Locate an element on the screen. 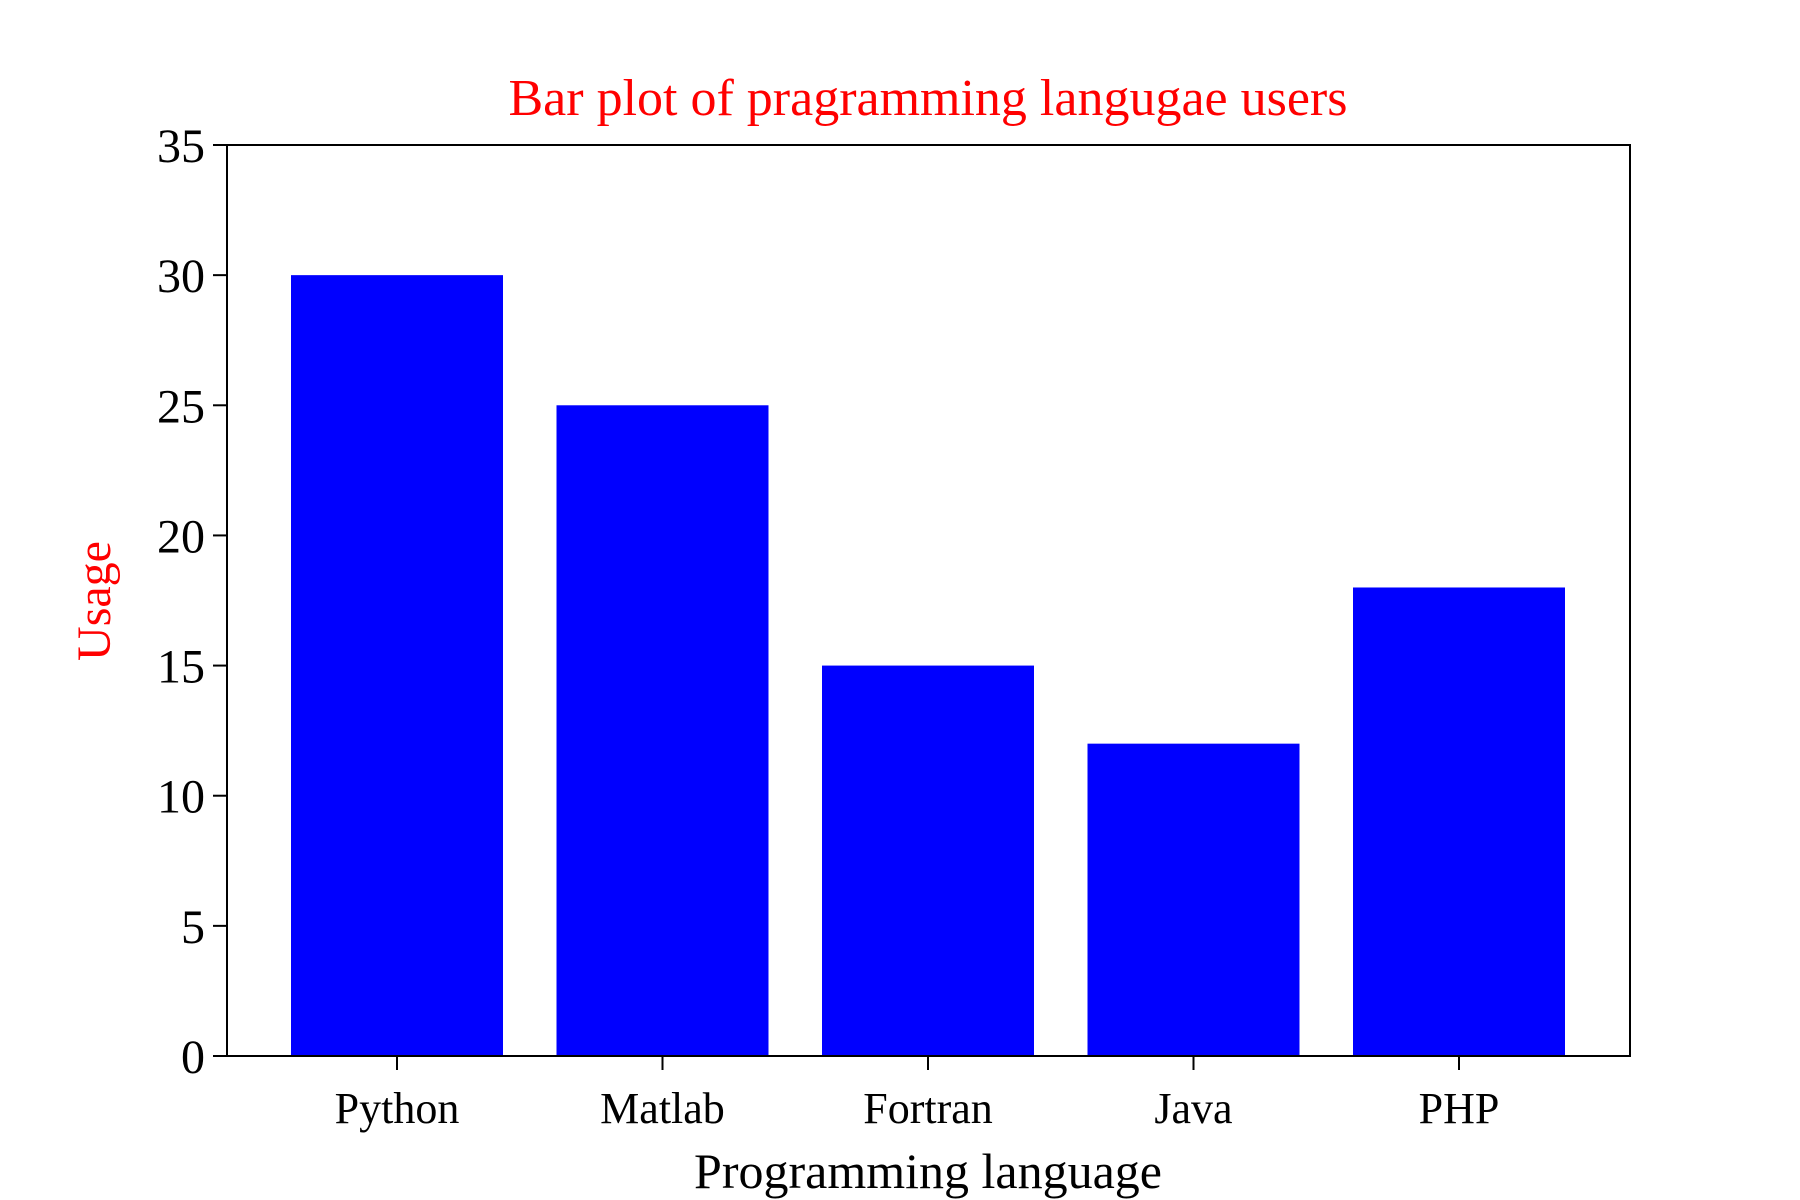  y-tick-label: 25 is located at coordinates (181, 406).